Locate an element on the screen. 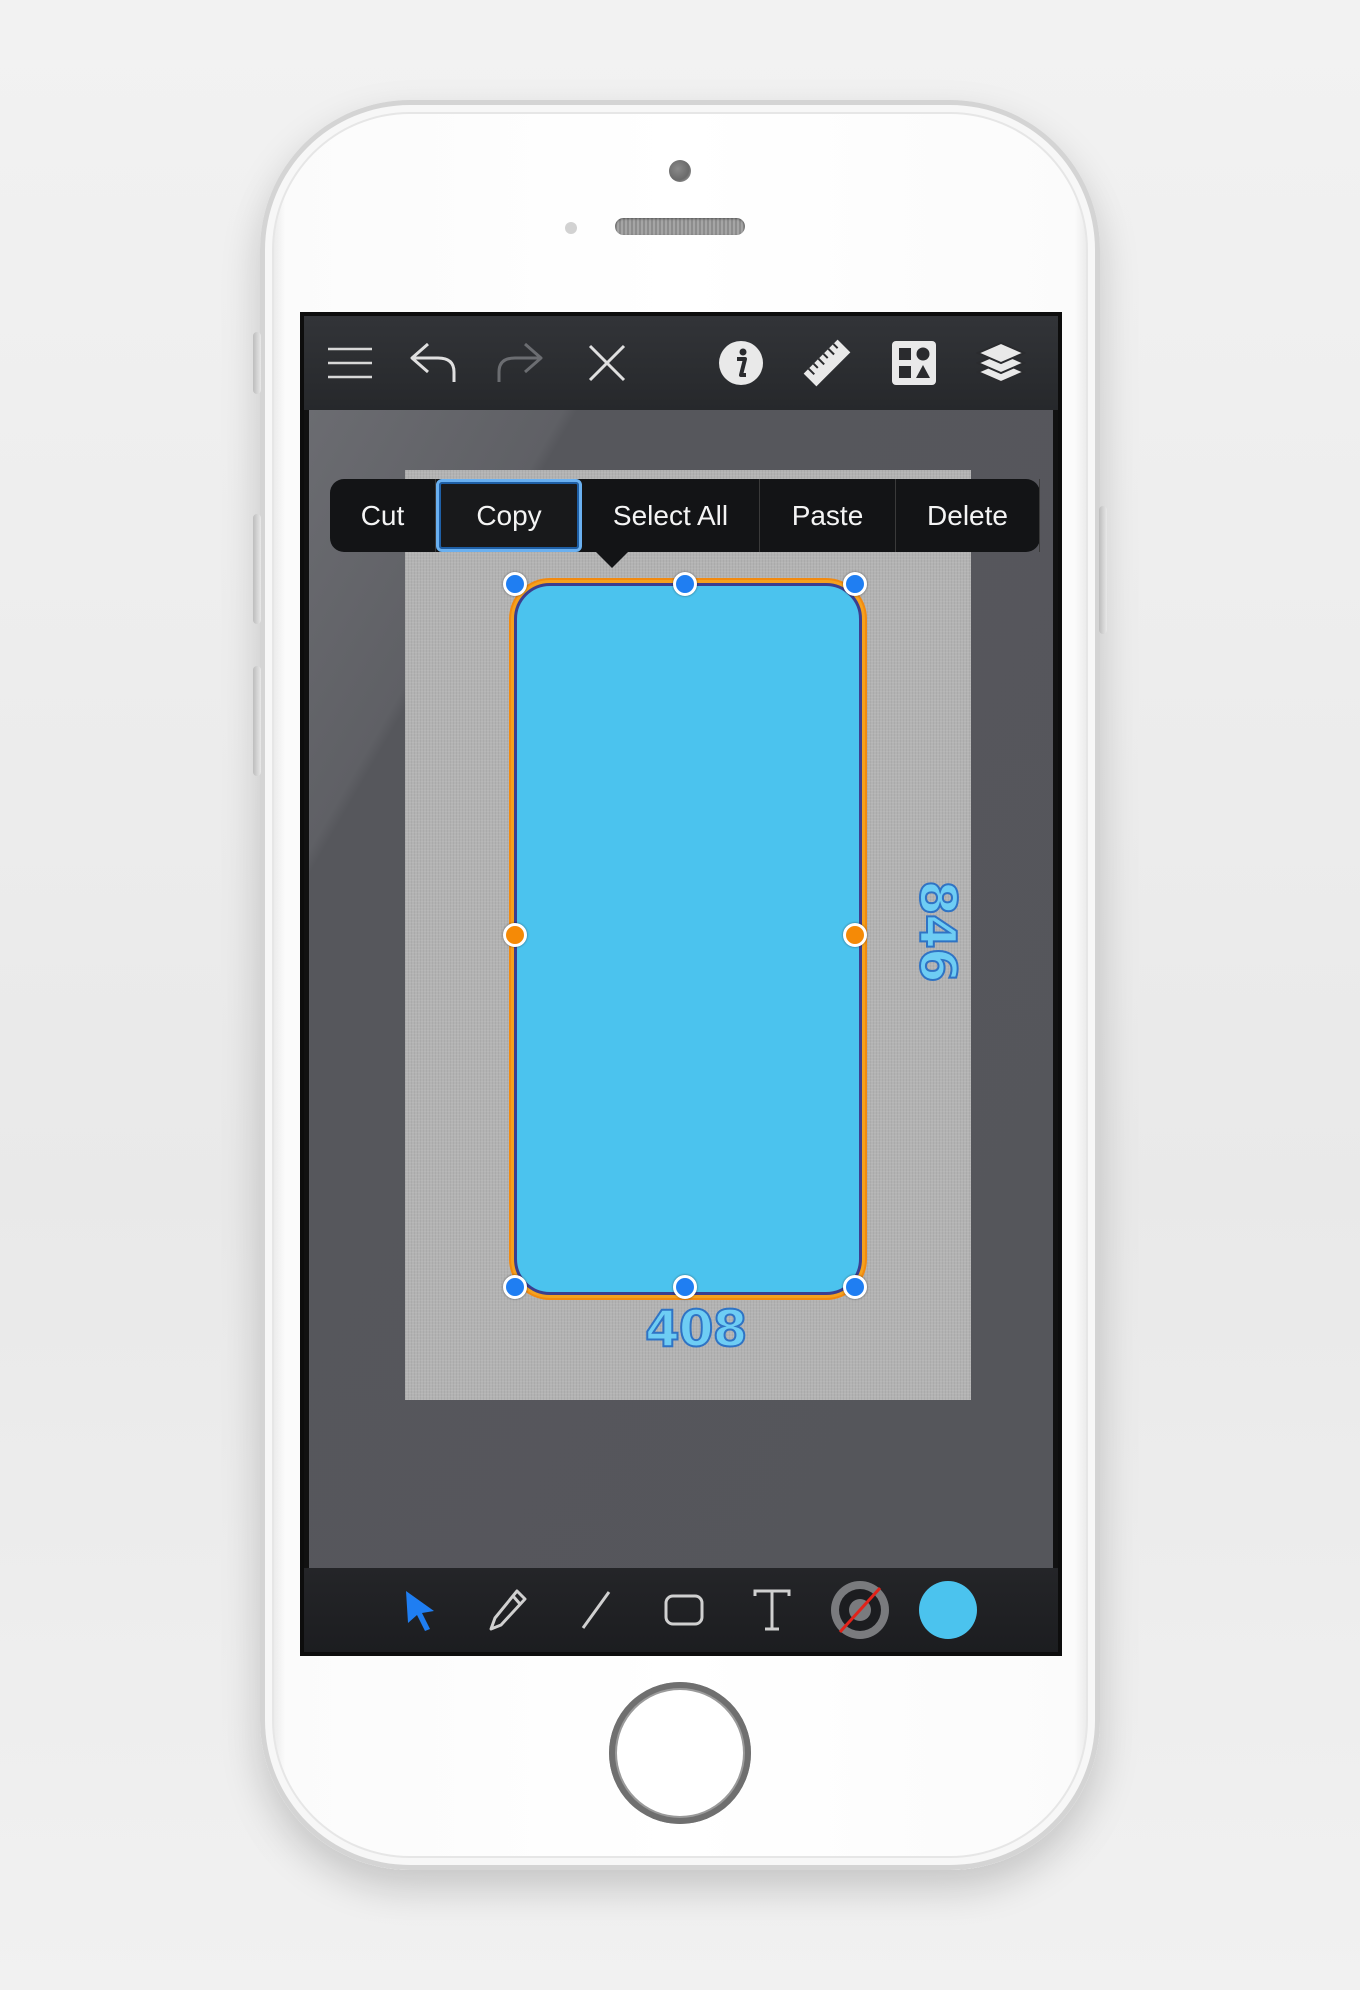 The width and height of the screenshot is (1360, 1990). fill-color-button is located at coordinates (948, 1610).